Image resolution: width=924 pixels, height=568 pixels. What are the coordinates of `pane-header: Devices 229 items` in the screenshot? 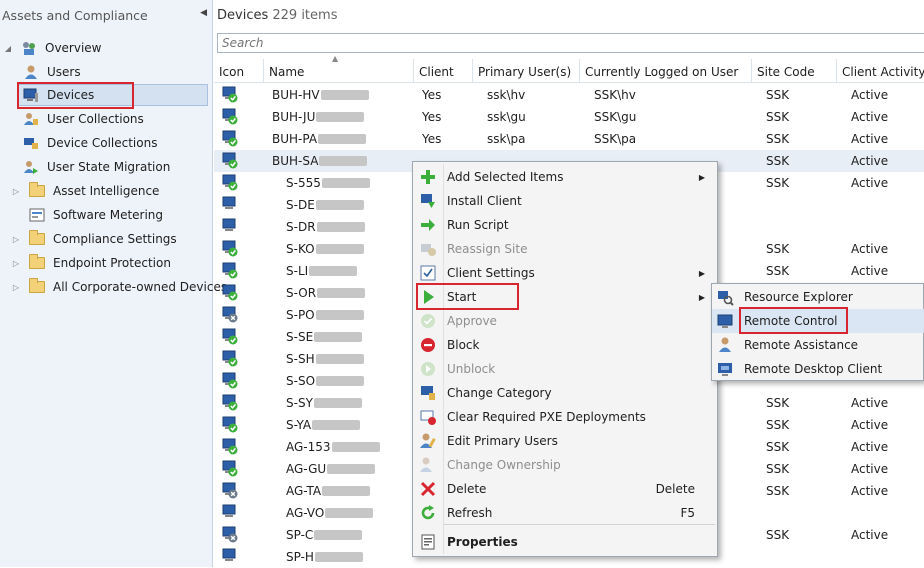 It's located at (569, 16).